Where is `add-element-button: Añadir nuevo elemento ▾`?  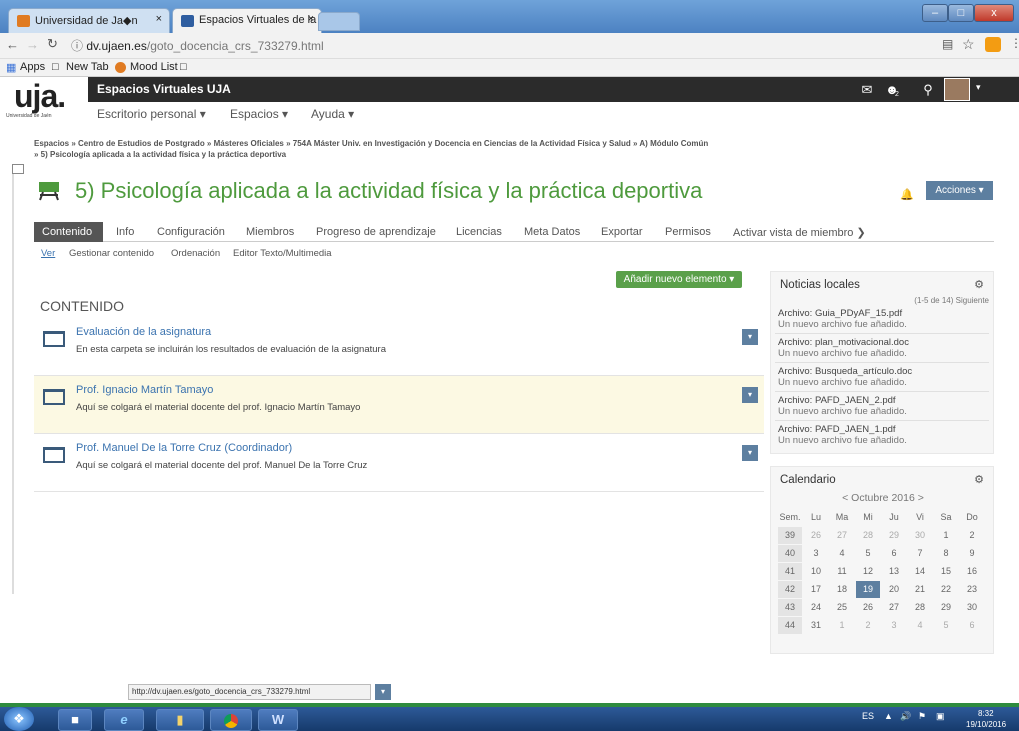 add-element-button: Añadir nuevo elemento ▾ is located at coordinates (679, 279).